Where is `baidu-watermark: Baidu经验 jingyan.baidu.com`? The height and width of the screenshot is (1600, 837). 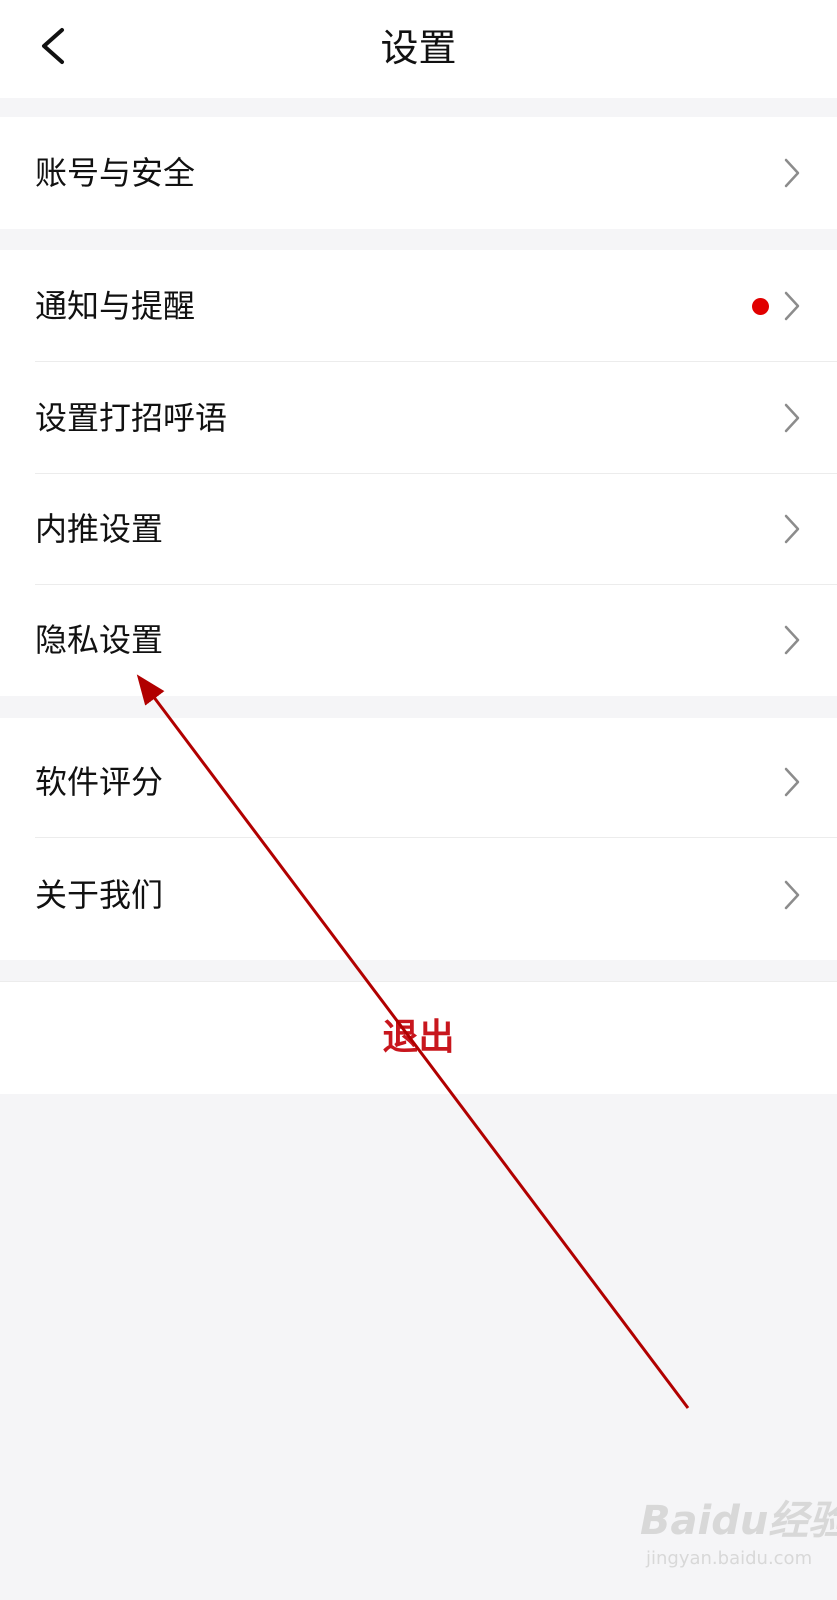 baidu-watermark: Baidu经验 jingyan.baidu.com is located at coordinates (738, 1535).